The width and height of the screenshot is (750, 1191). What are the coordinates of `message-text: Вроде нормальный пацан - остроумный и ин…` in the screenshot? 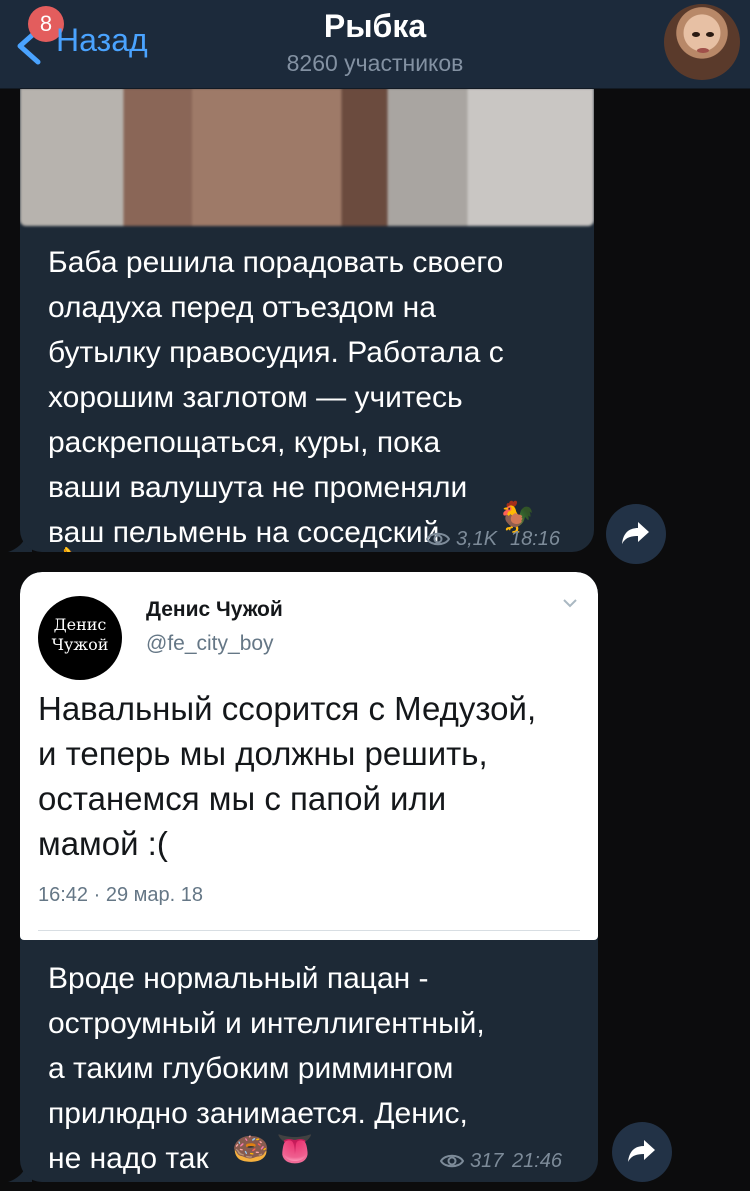 It's located at (266, 1068).